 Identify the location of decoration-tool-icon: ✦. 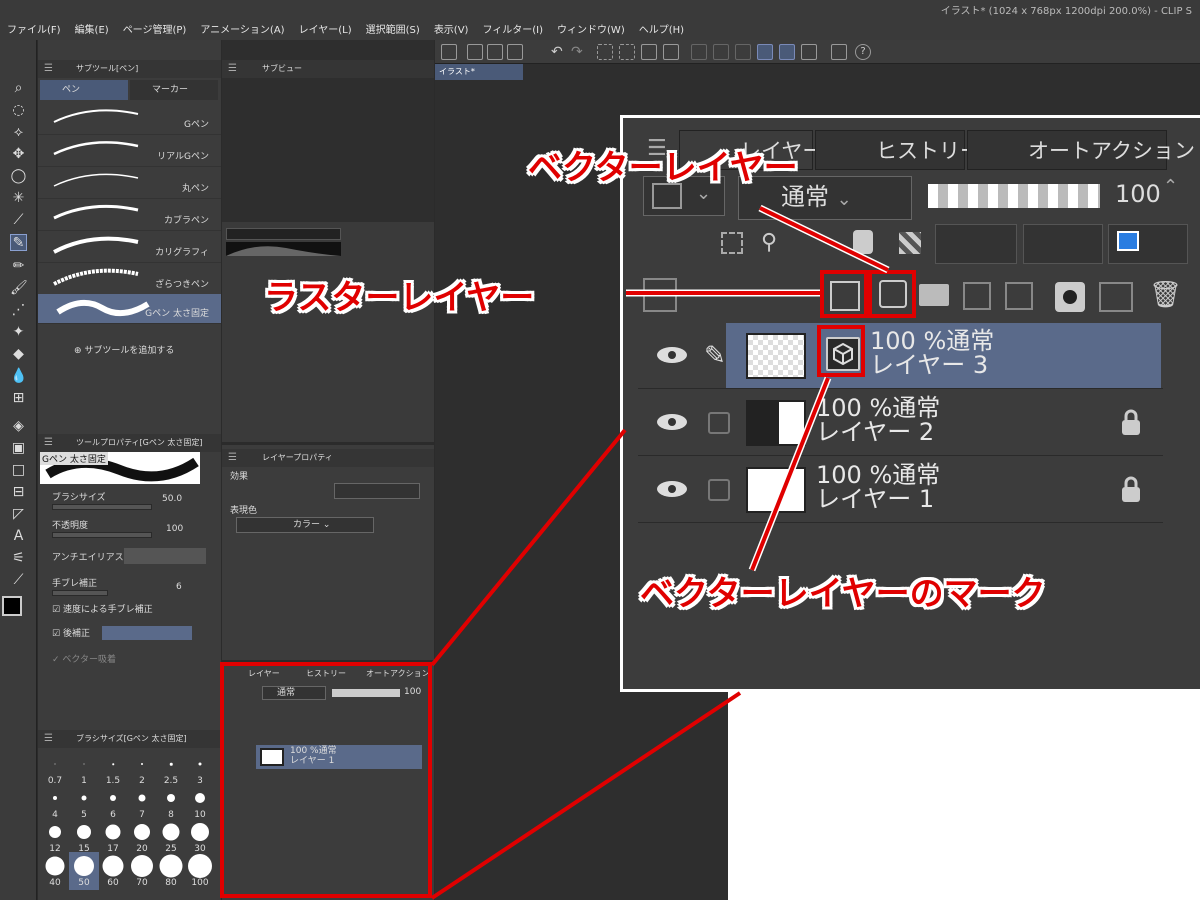
(18, 332).